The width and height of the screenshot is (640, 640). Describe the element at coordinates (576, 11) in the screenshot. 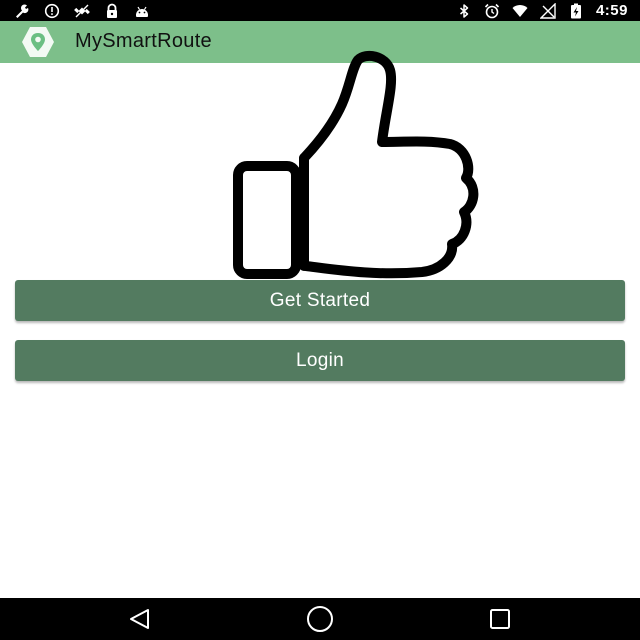

I see `battery-charging-icon` at that location.